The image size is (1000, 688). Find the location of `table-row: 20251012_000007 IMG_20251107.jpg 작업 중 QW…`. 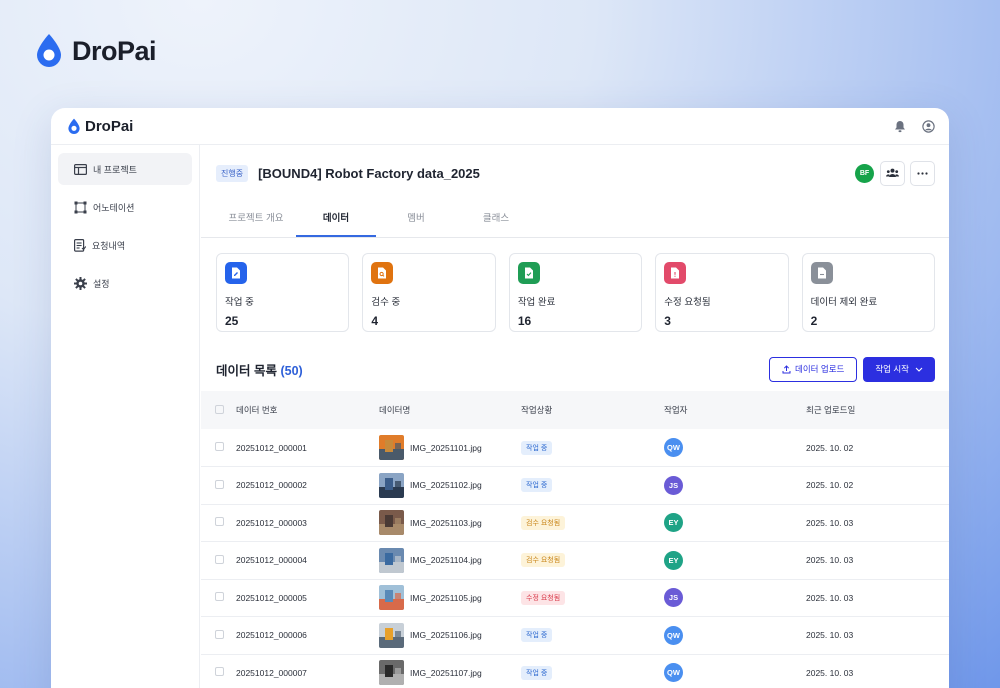

table-row: 20251012_000007 IMG_20251107.jpg 작업 중 QW… is located at coordinates (575, 671).